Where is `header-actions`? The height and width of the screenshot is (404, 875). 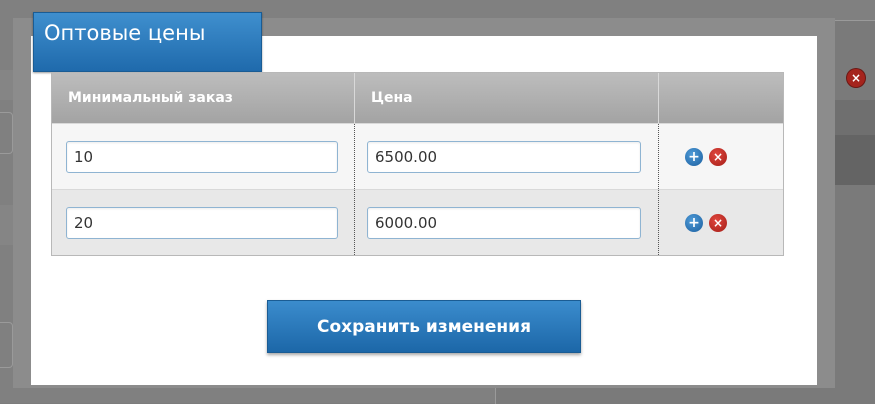 header-actions is located at coordinates (720, 98).